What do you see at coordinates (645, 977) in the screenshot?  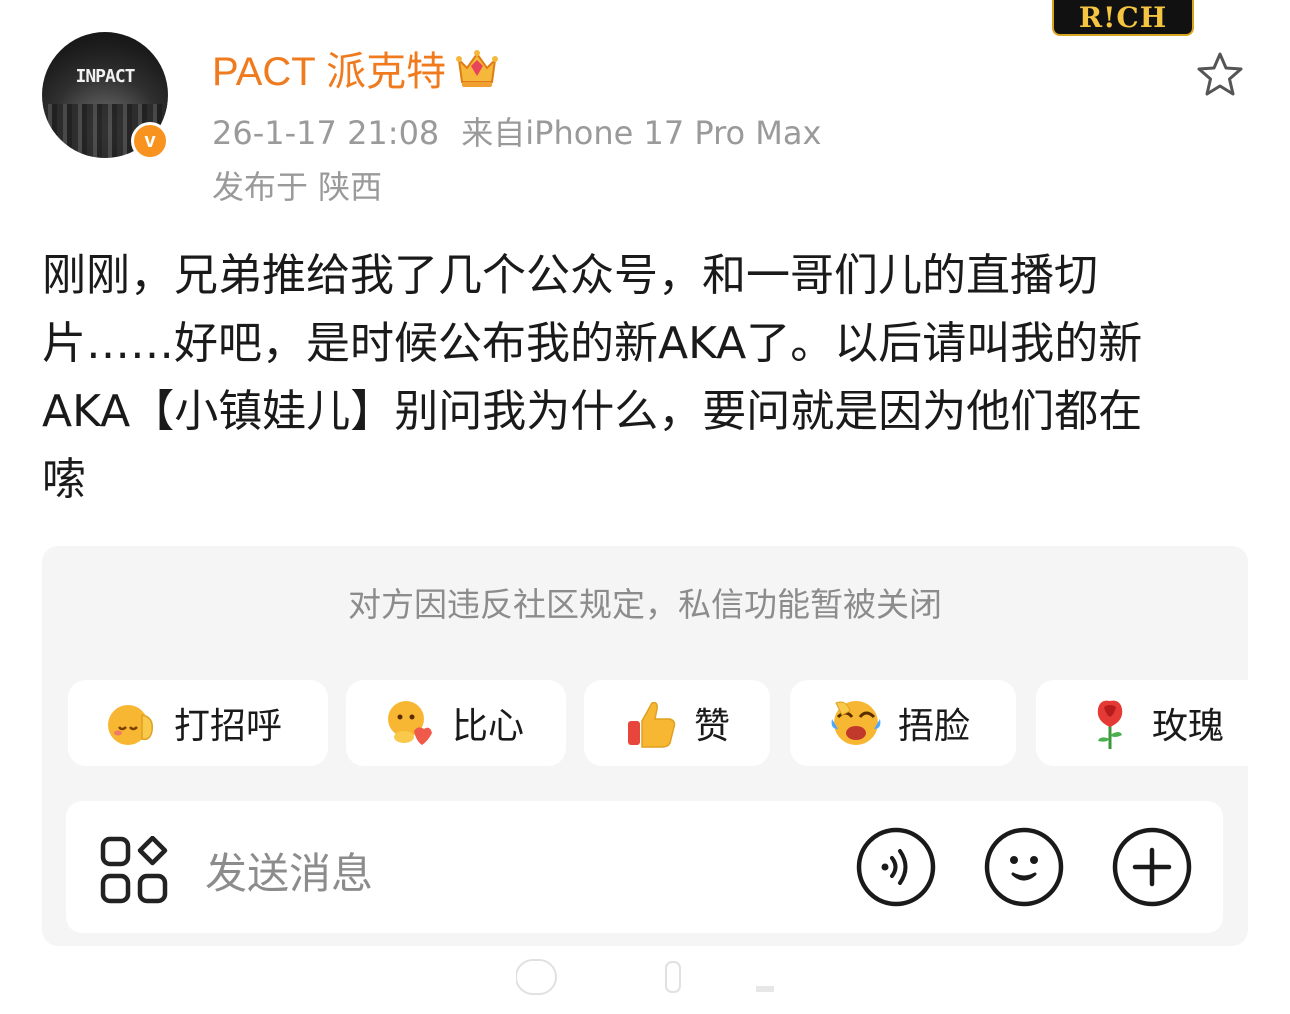 I see `watermark-icon` at bounding box center [645, 977].